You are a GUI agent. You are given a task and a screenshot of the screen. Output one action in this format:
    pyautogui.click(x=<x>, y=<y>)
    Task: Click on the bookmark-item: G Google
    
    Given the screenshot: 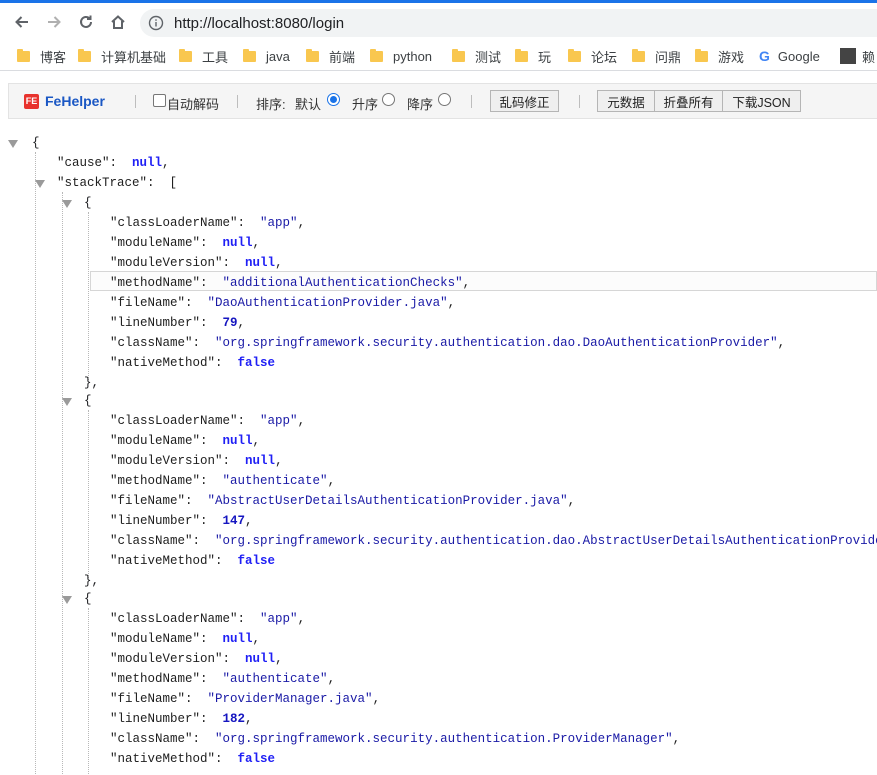 What is the action you would take?
    pyautogui.click(x=789, y=56)
    